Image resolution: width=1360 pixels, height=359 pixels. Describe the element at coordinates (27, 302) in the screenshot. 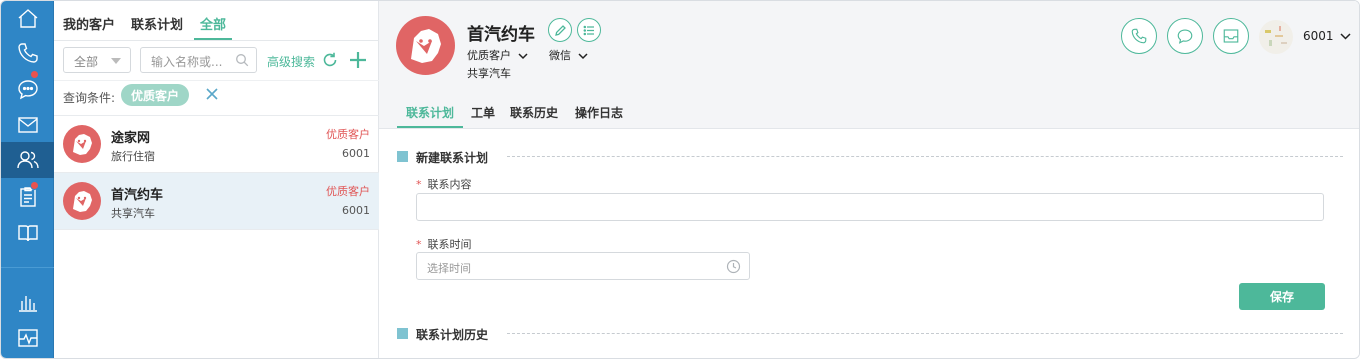

I see `stats-icon` at that location.